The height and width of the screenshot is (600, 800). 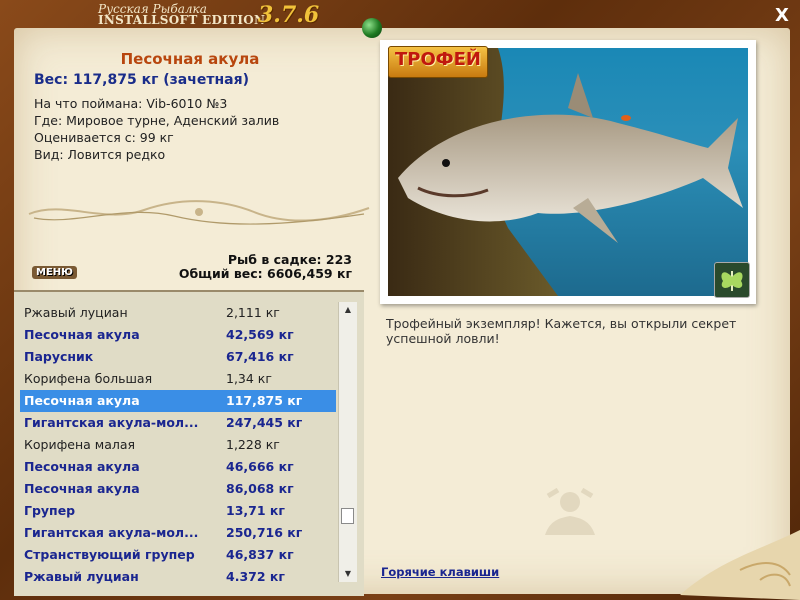 What do you see at coordinates (178, 401) in the screenshot?
I see `catch-list-row: Песочная акула 117,875 кг` at bounding box center [178, 401].